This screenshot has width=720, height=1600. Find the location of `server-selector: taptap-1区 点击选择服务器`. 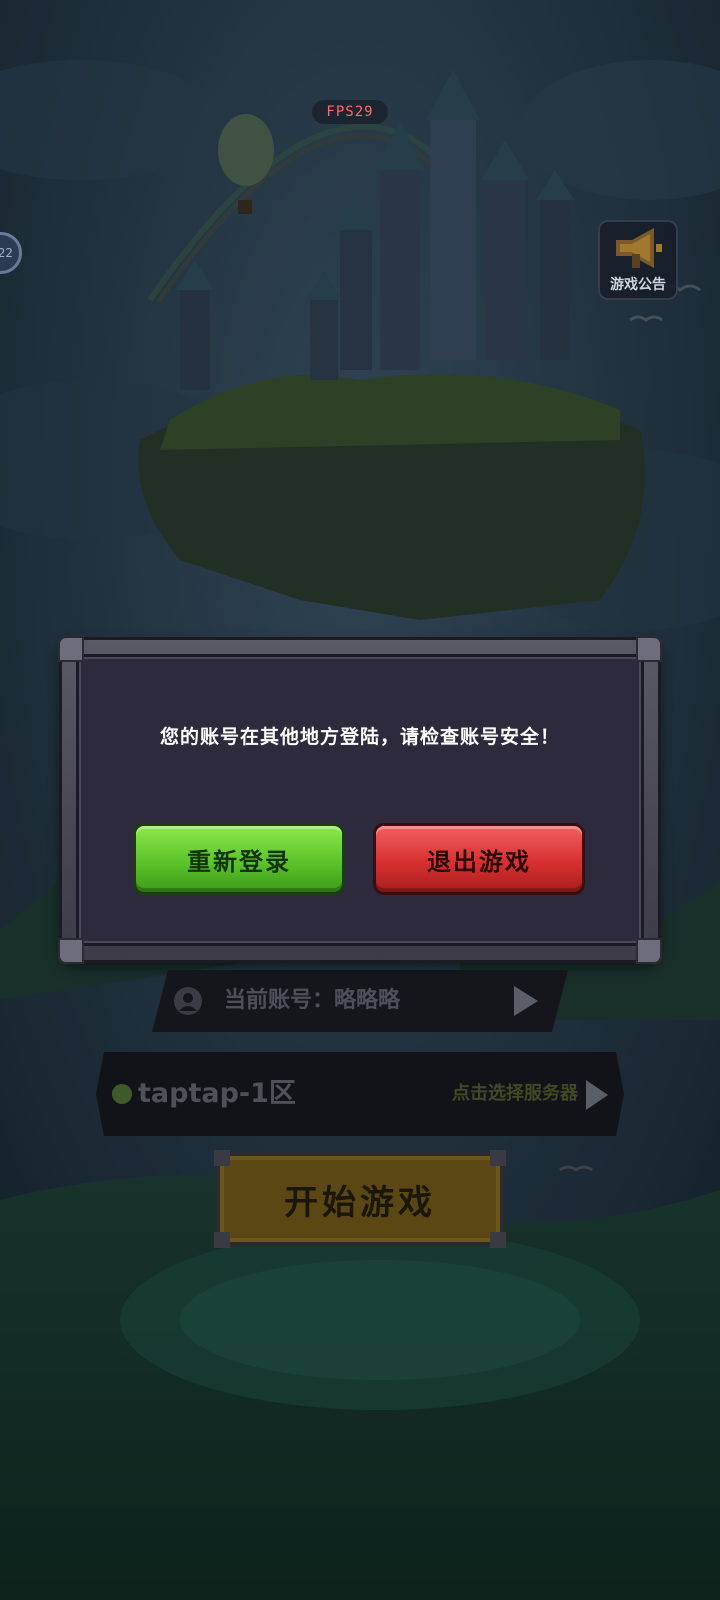

server-selector: taptap-1区 点击选择服务器 is located at coordinates (360, 1094).